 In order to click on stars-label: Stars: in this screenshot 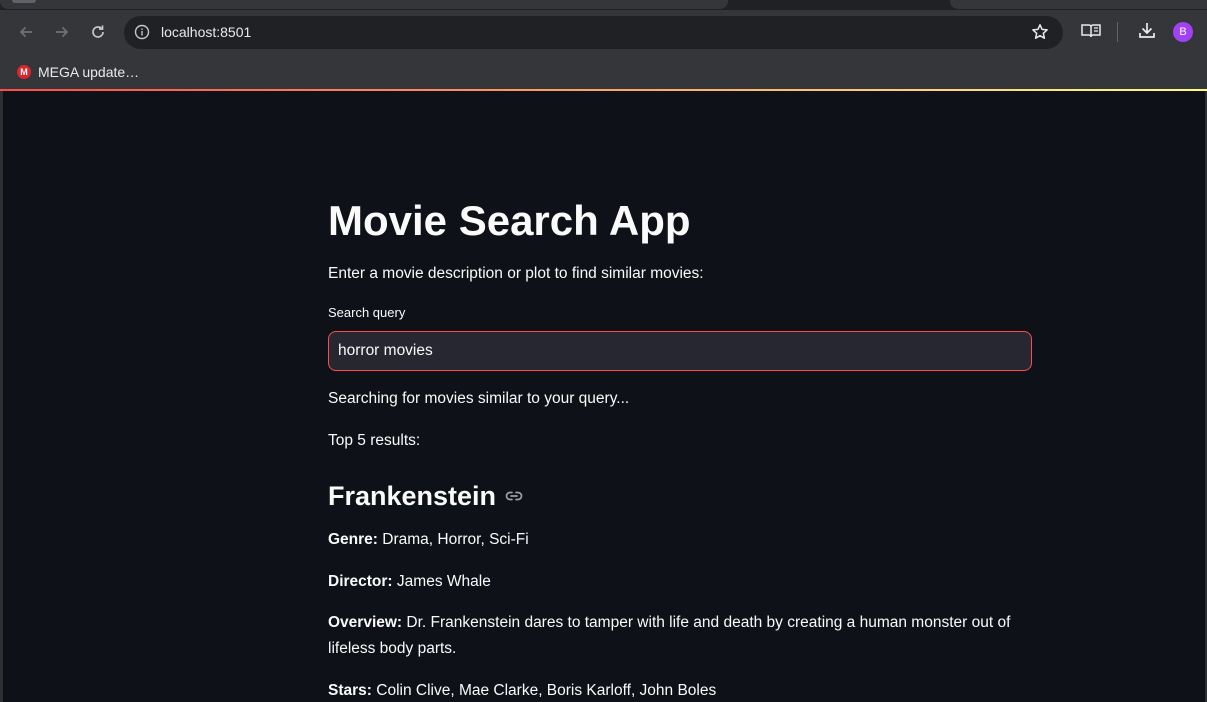, I will do `click(350, 690)`.